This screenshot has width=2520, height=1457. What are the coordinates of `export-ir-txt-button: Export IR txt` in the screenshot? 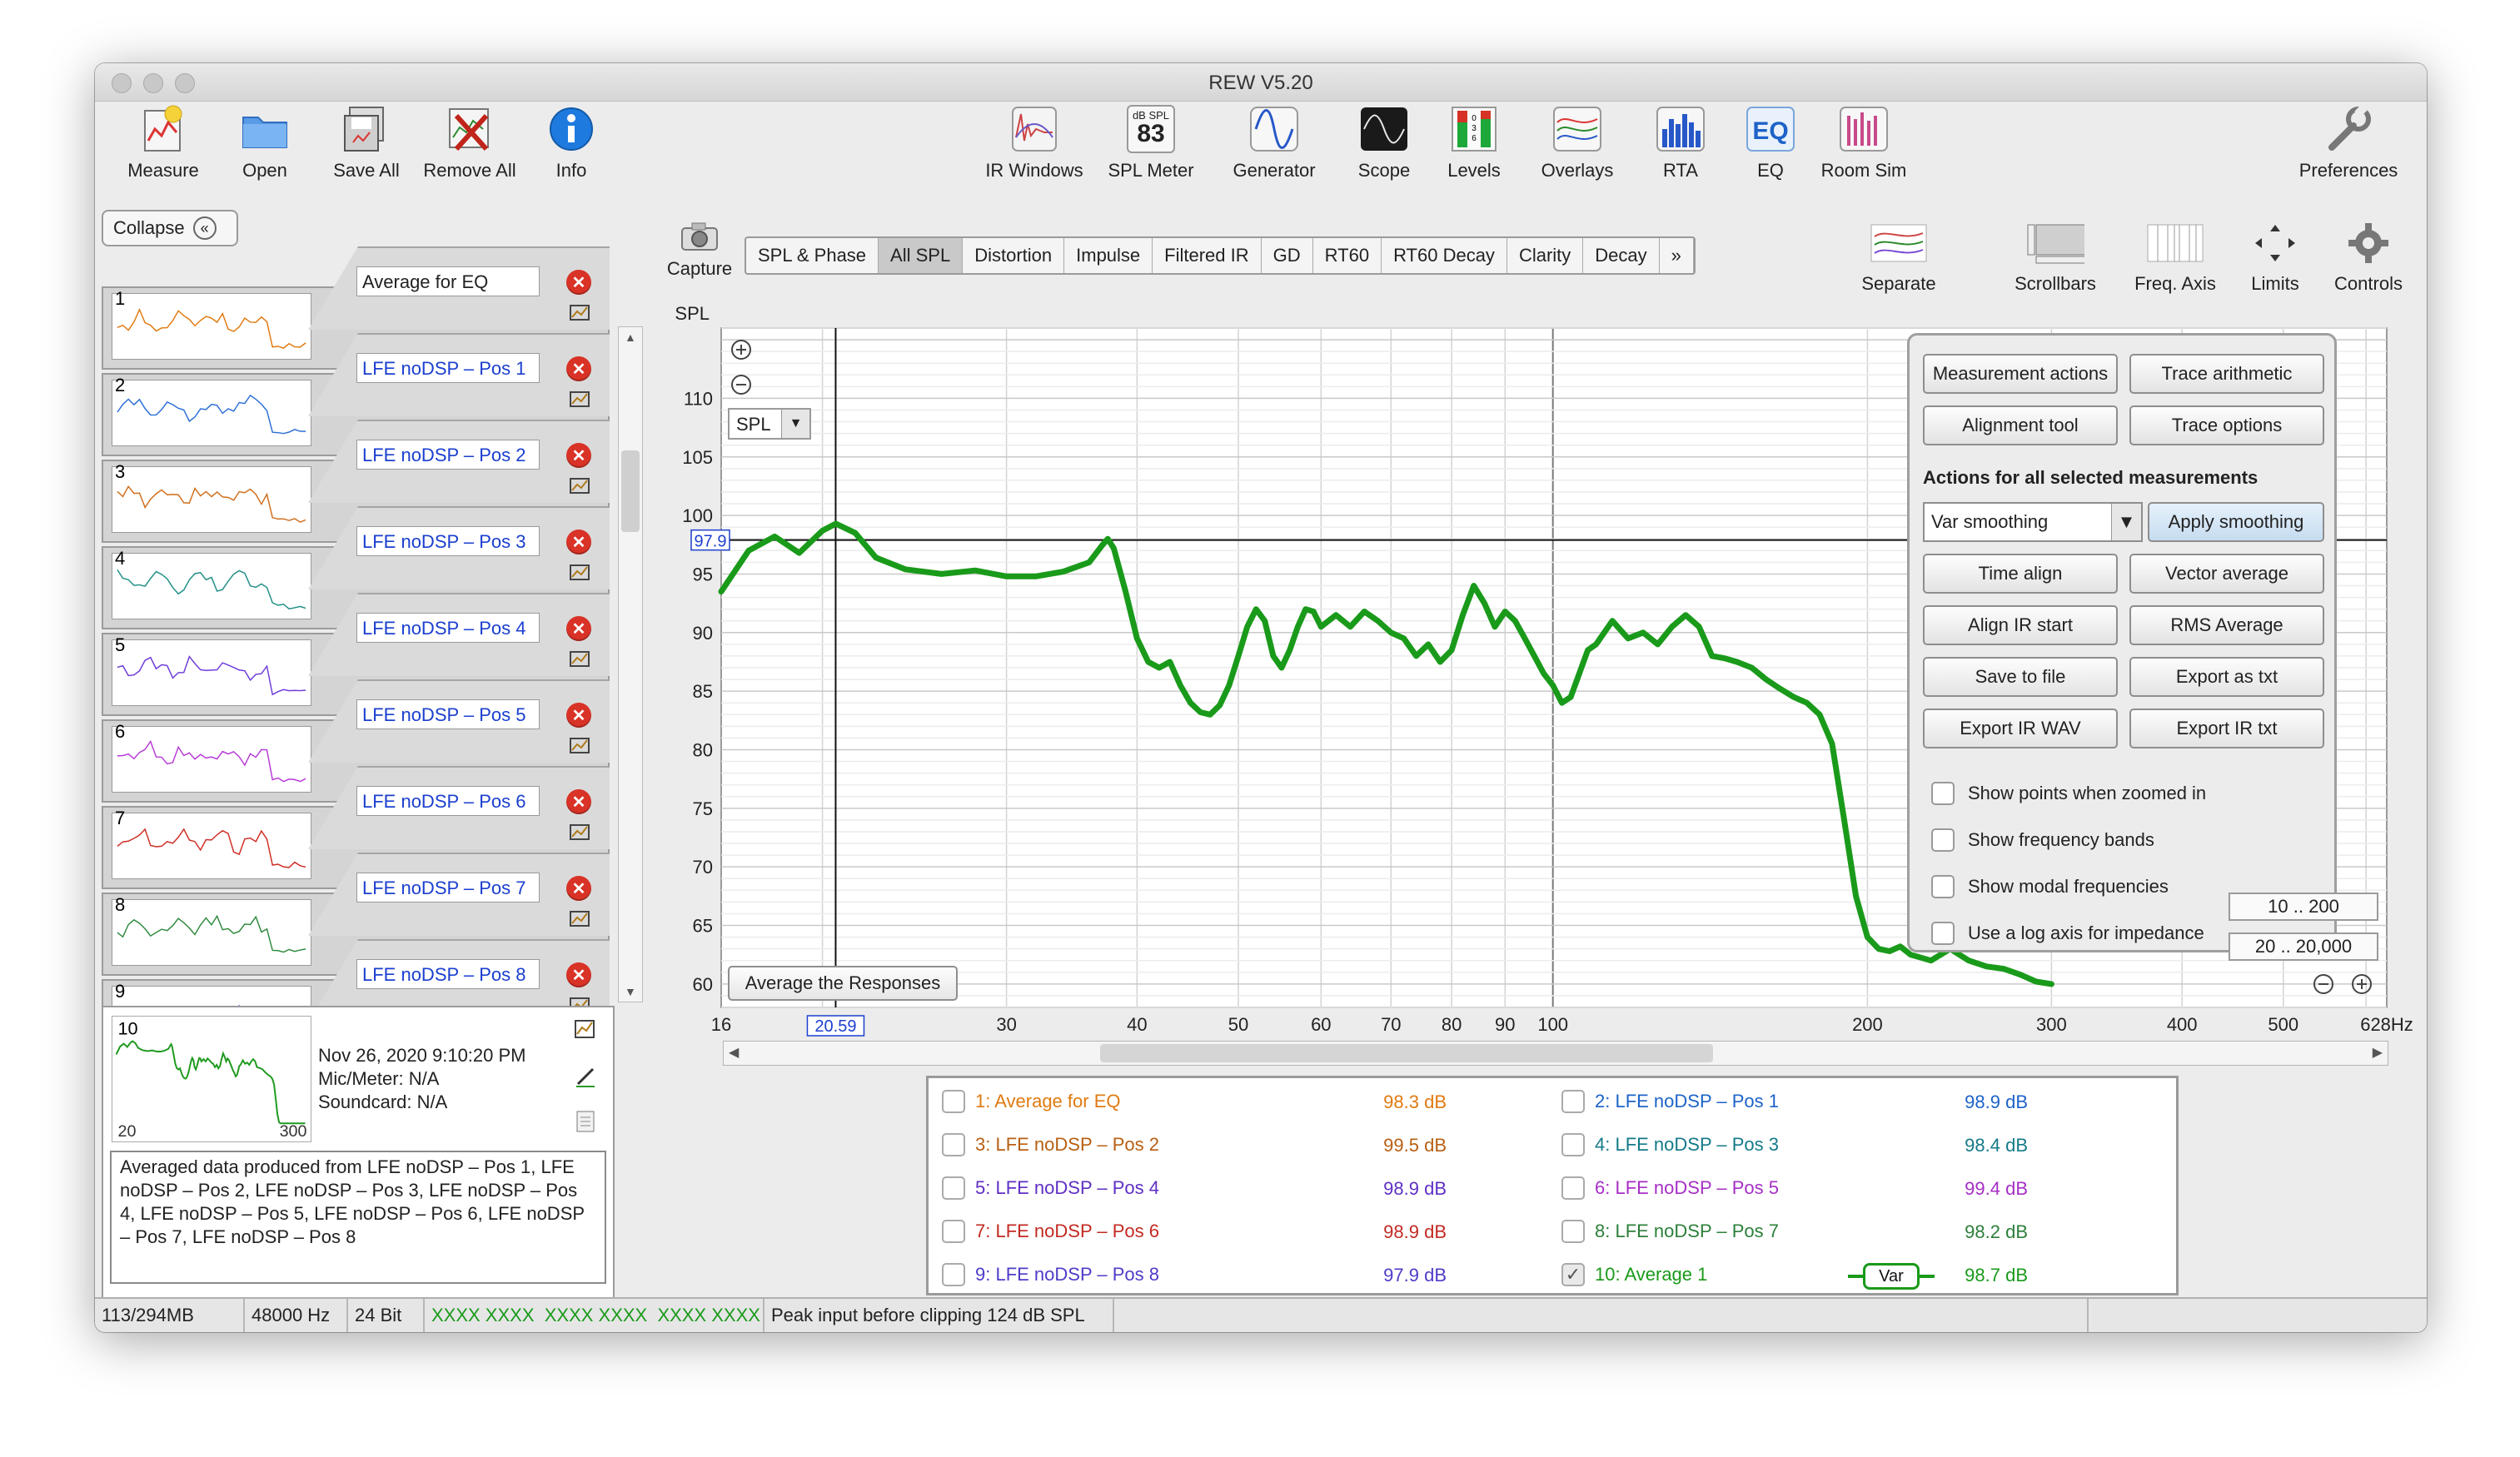 It's located at (2226, 728).